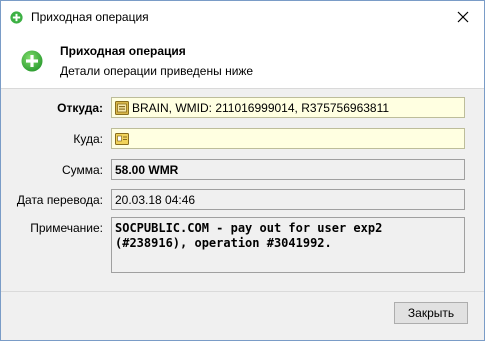  What do you see at coordinates (288, 138) in the screenshot?
I see `to-field` at bounding box center [288, 138].